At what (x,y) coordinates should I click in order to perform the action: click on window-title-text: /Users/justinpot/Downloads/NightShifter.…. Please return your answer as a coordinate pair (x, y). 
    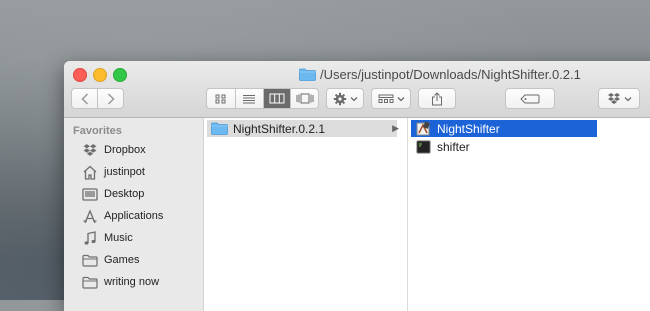
    Looking at the image, I should click on (450, 74).